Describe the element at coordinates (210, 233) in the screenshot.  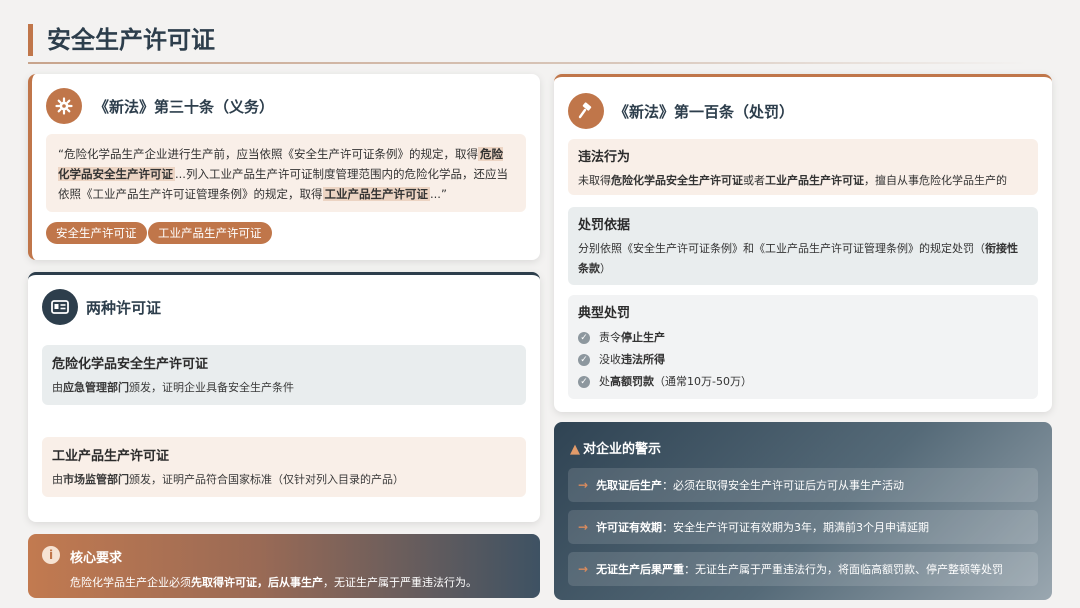
I see `tag-industrial-permit: 工业产品生产许可证` at that location.